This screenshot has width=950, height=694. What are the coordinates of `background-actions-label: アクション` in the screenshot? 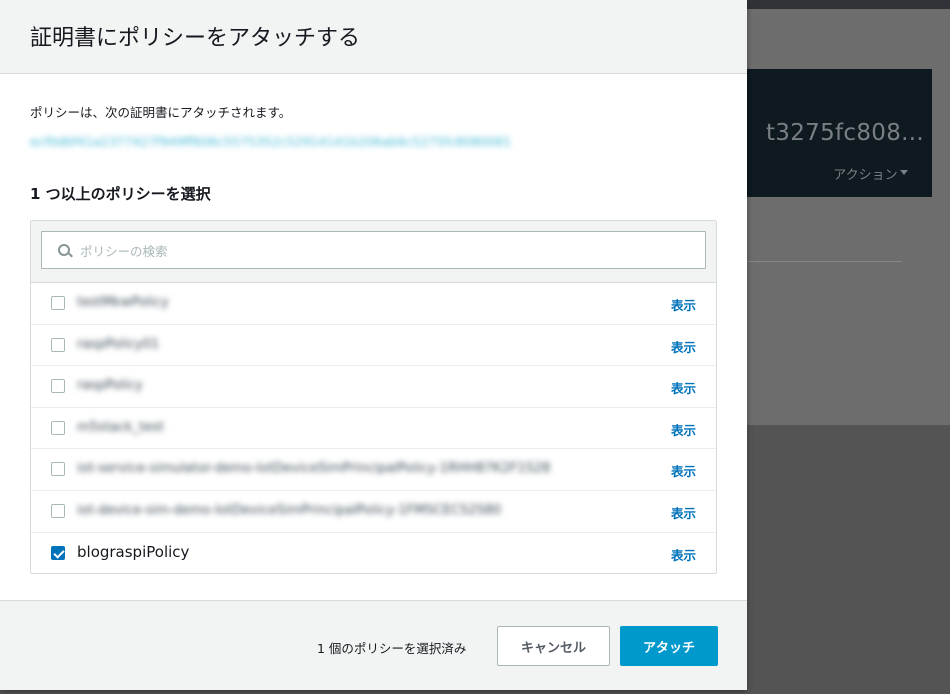 It's located at (865, 175).